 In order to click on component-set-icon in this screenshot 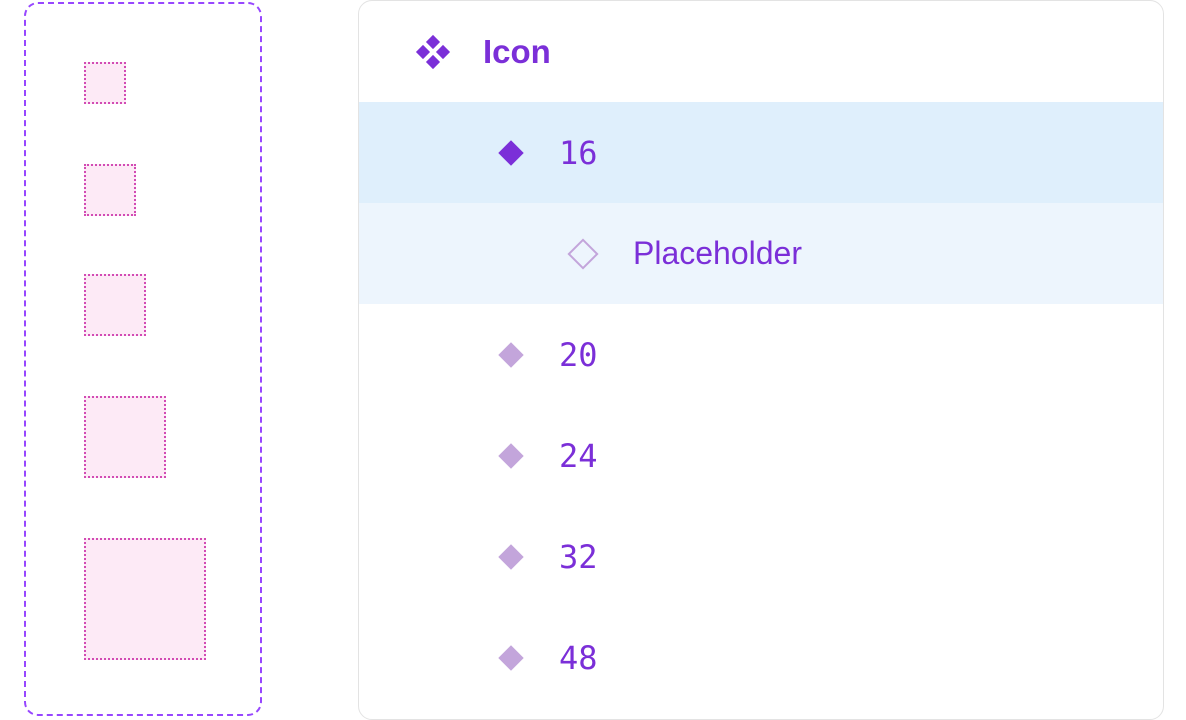, I will do `click(433, 52)`.